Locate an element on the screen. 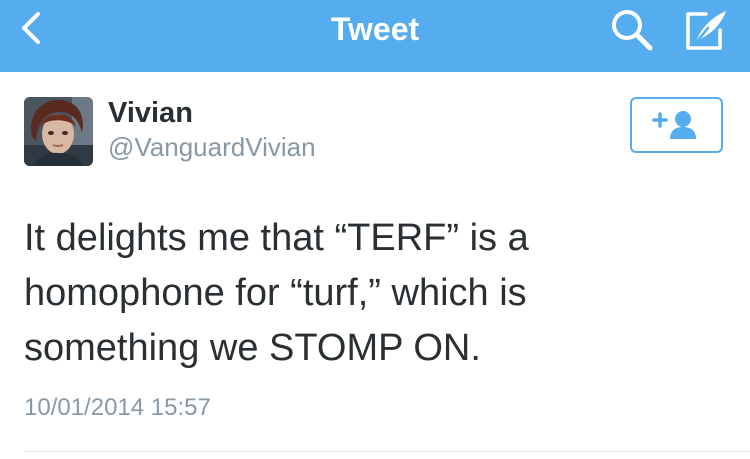 Image resolution: width=750 pixels, height=459 pixels. author-name: Vivian is located at coordinates (150, 113).